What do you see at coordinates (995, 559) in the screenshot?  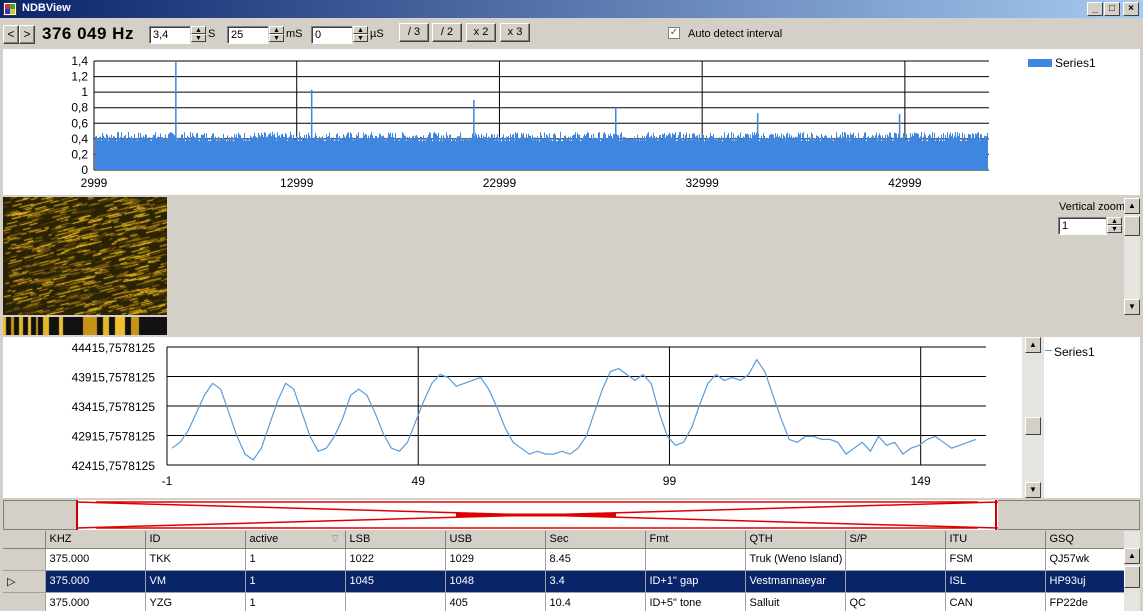 I see `table-cell-itu: FSM` at bounding box center [995, 559].